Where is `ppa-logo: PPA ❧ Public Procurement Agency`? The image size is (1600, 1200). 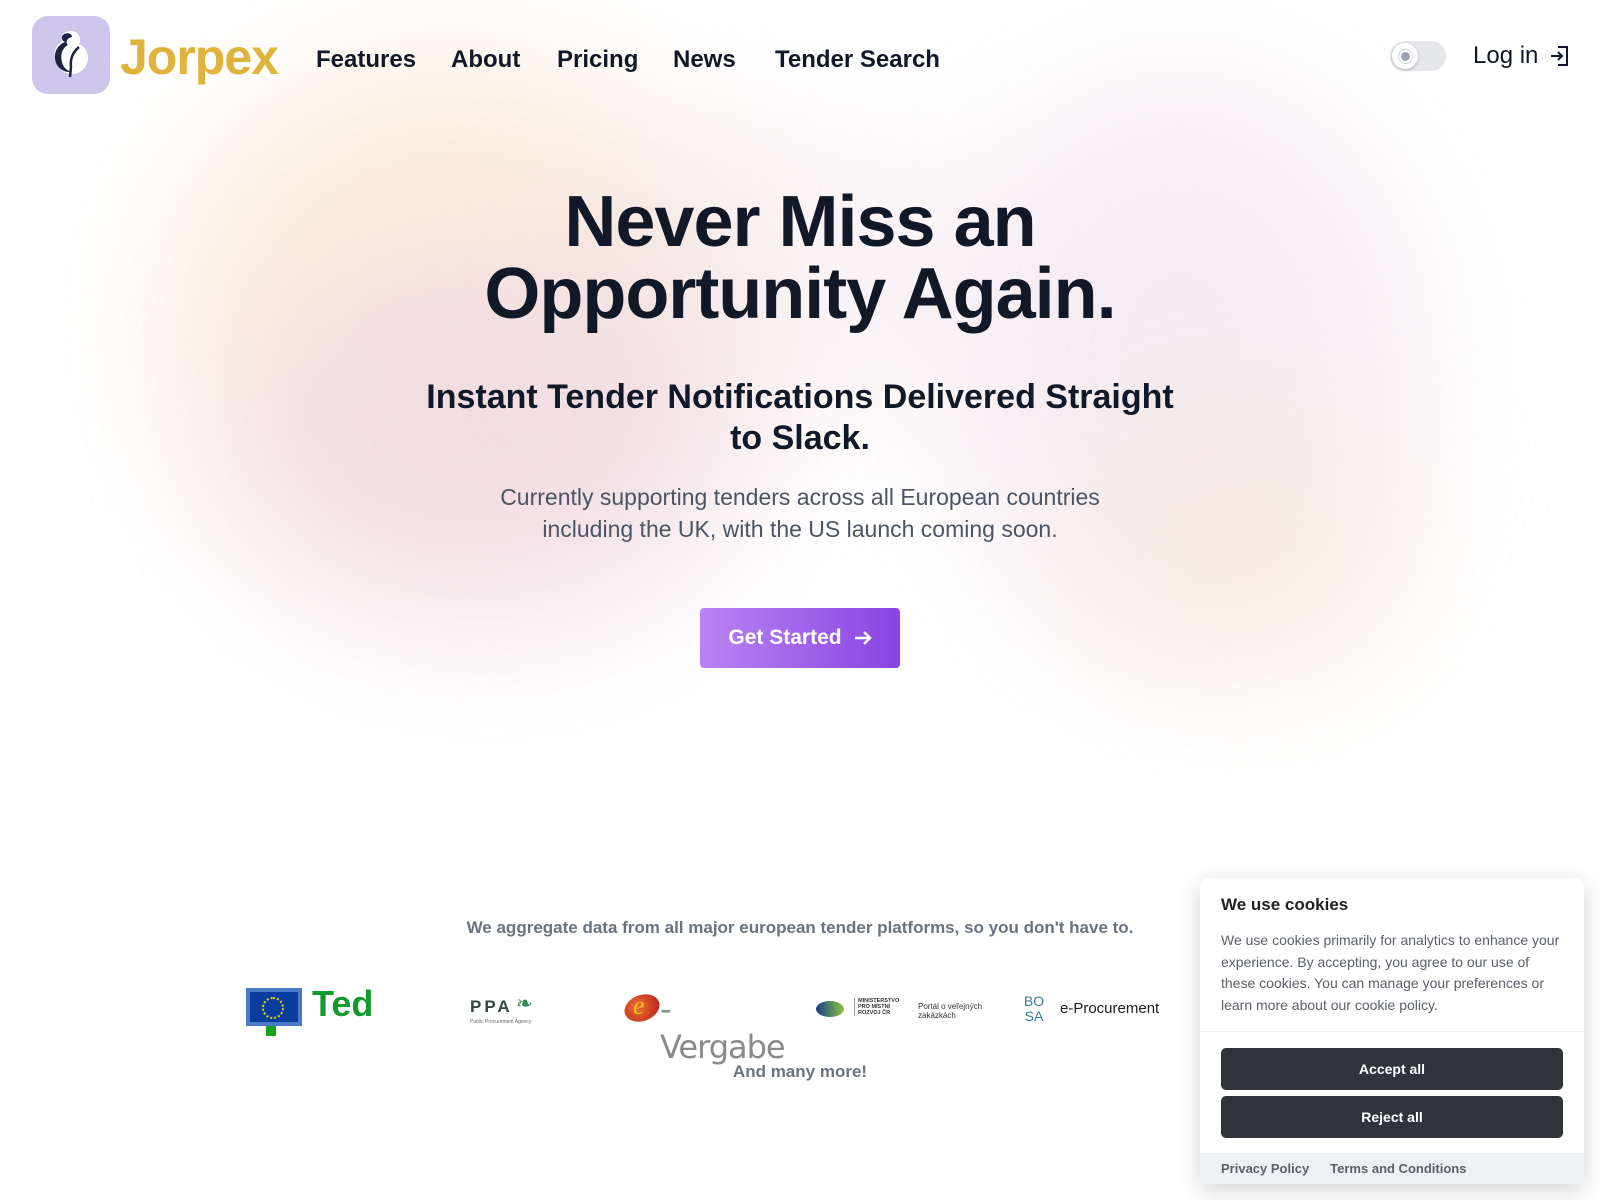
ppa-logo: PPA ❧ Public Procurement Agency is located at coordinates (501, 1009).